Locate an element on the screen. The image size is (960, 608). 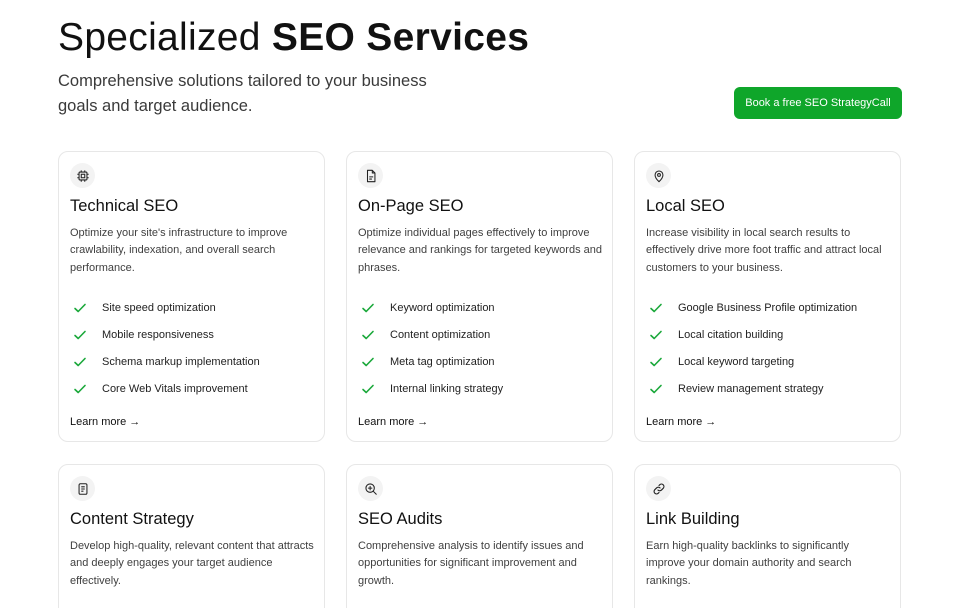
feature-item: Review management strategy is located at coordinates (751, 388).